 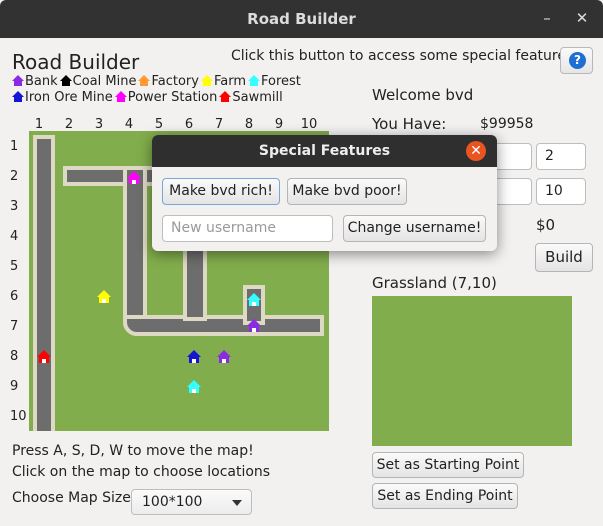 What do you see at coordinates (41, 81) in the screenshot?
I see `legend-label: Bank` at bounding box center [41, 81].